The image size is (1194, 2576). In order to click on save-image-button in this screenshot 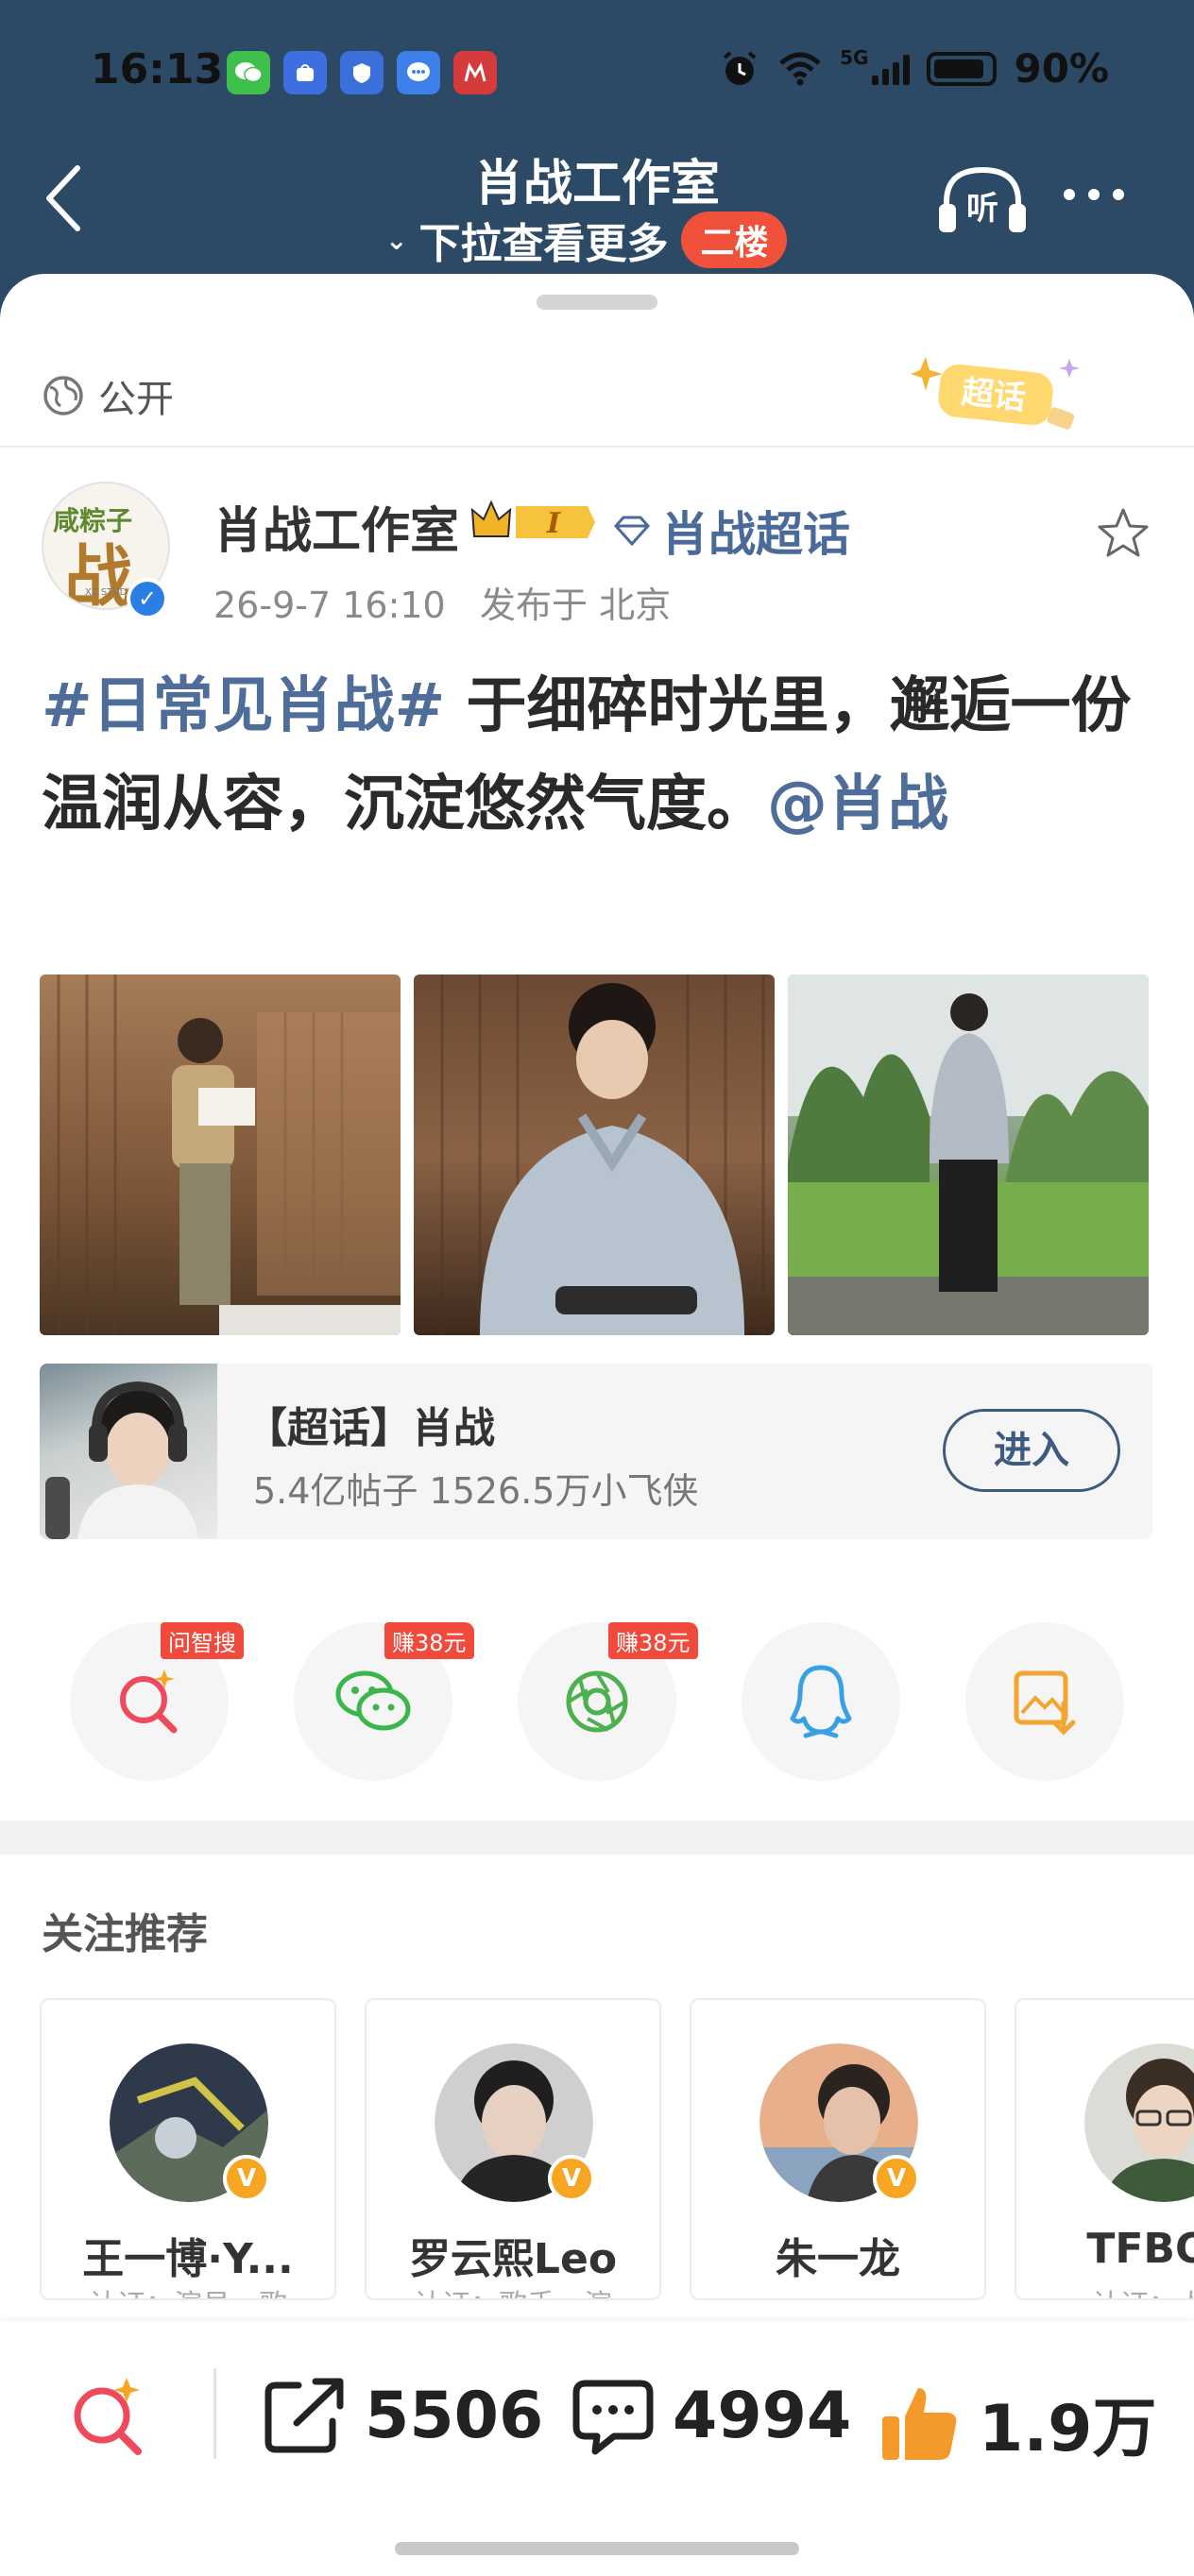, I will do `click(1045, 1701)`.